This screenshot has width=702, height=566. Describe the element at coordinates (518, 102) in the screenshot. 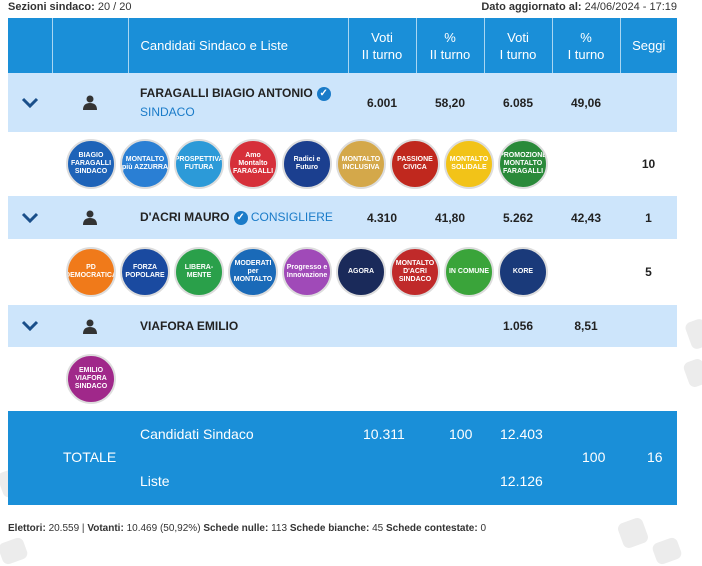

I see `voti-1: 6.085` at that location.